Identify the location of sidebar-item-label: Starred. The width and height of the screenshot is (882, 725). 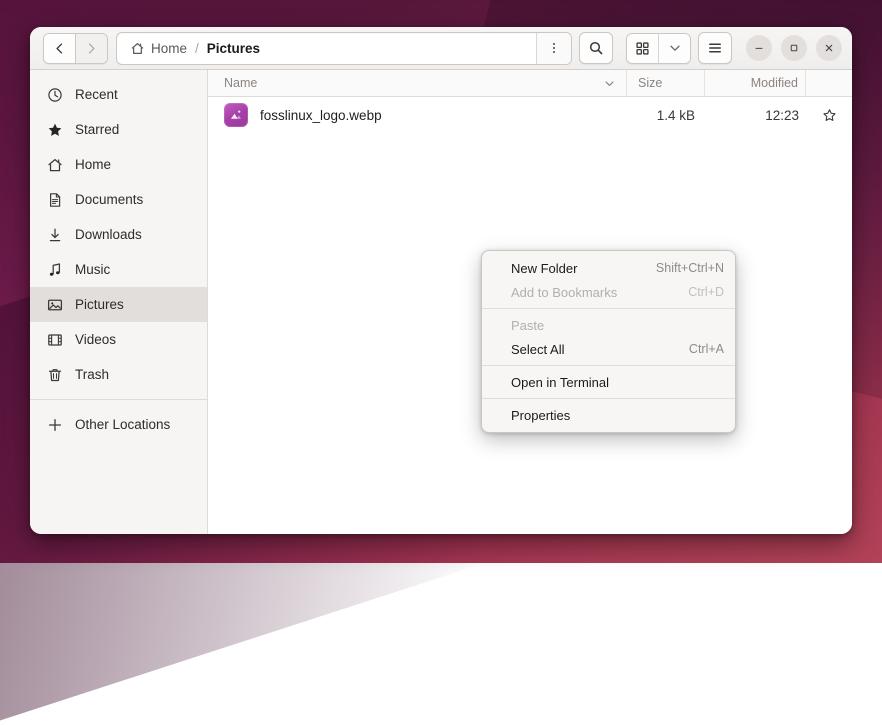
(97, 129).